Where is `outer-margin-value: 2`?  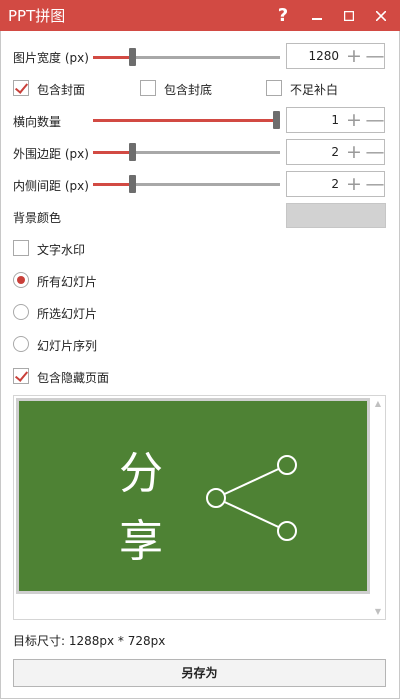 outer-margin-value: 2 is located at coordinates (335, 152).